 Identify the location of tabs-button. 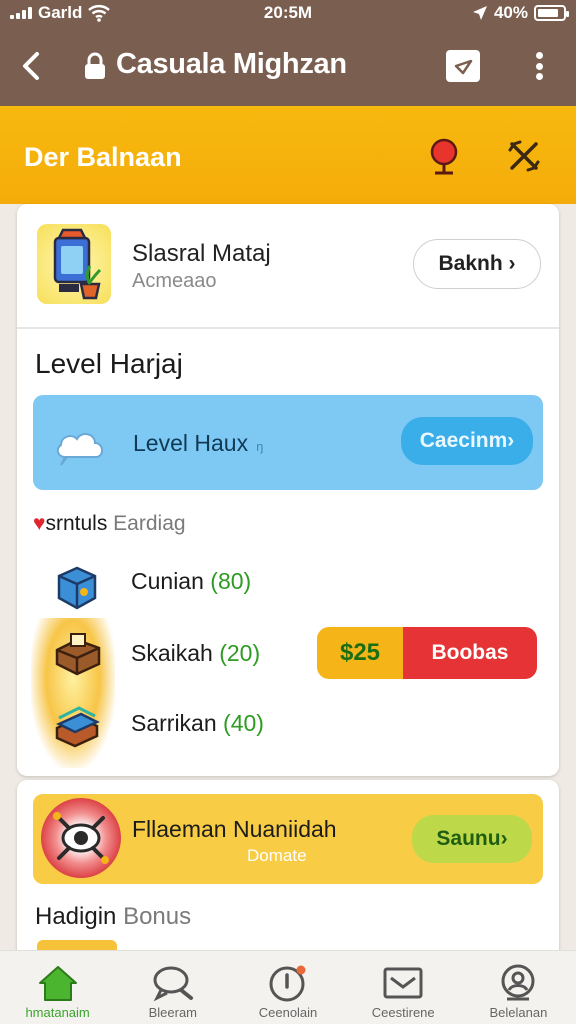
(463, 66).